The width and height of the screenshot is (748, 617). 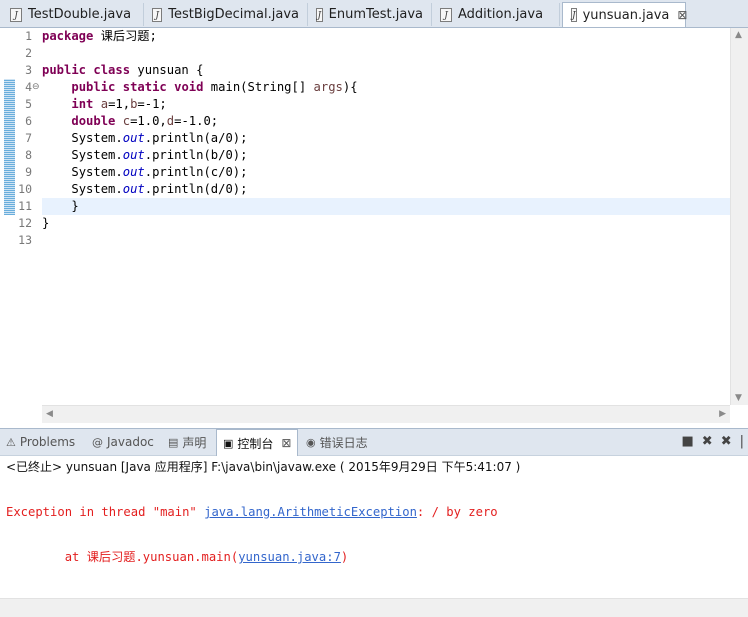 What do you see at coordinates (28, 104) in the screenshot?
I see `line-number: 5` at bounding box center [28, 104].